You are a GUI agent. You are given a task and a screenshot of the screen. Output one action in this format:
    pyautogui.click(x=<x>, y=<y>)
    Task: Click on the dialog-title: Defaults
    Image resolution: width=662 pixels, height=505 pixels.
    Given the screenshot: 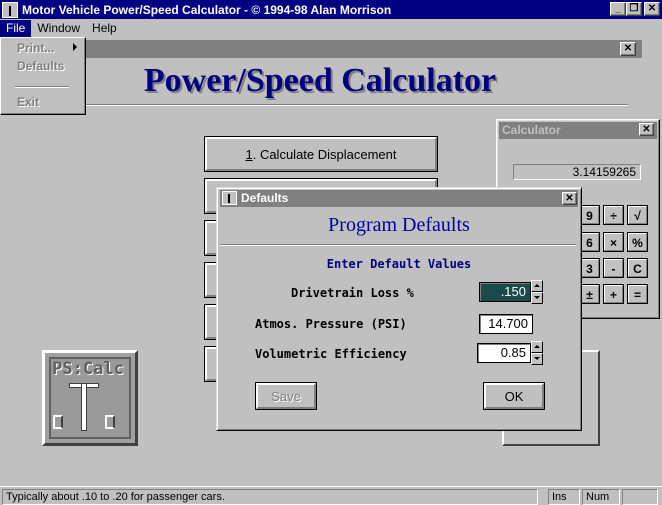 What is the action you would take?
    pyautogui.click(x=399, y=198)
    